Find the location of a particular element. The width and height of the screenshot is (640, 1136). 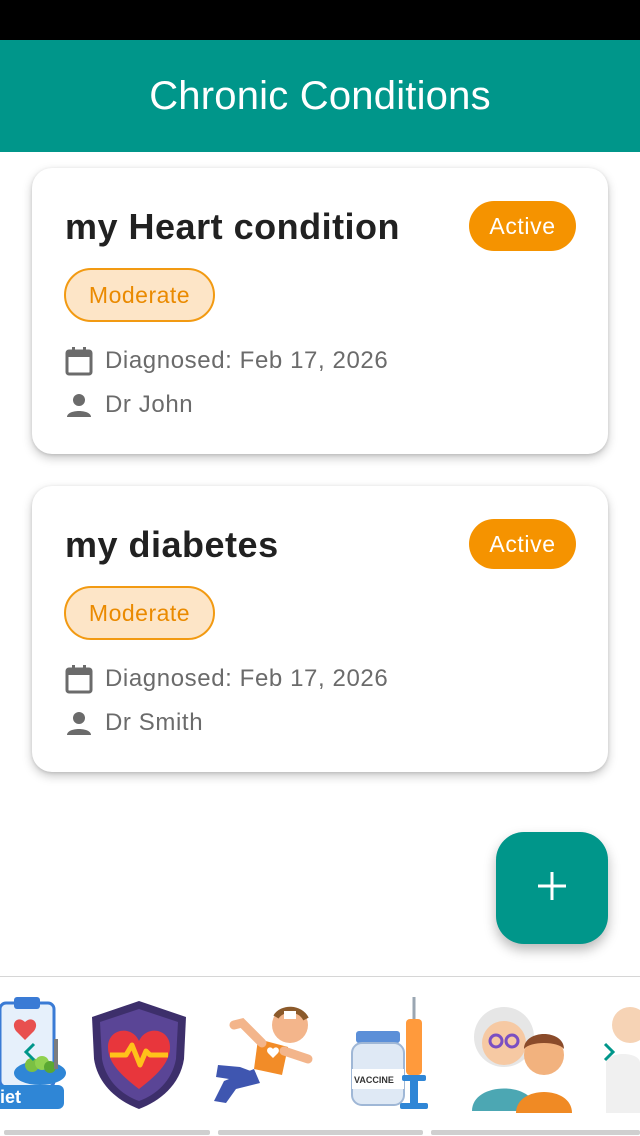

diet-label: iet is located at coordinates (11, 1097).